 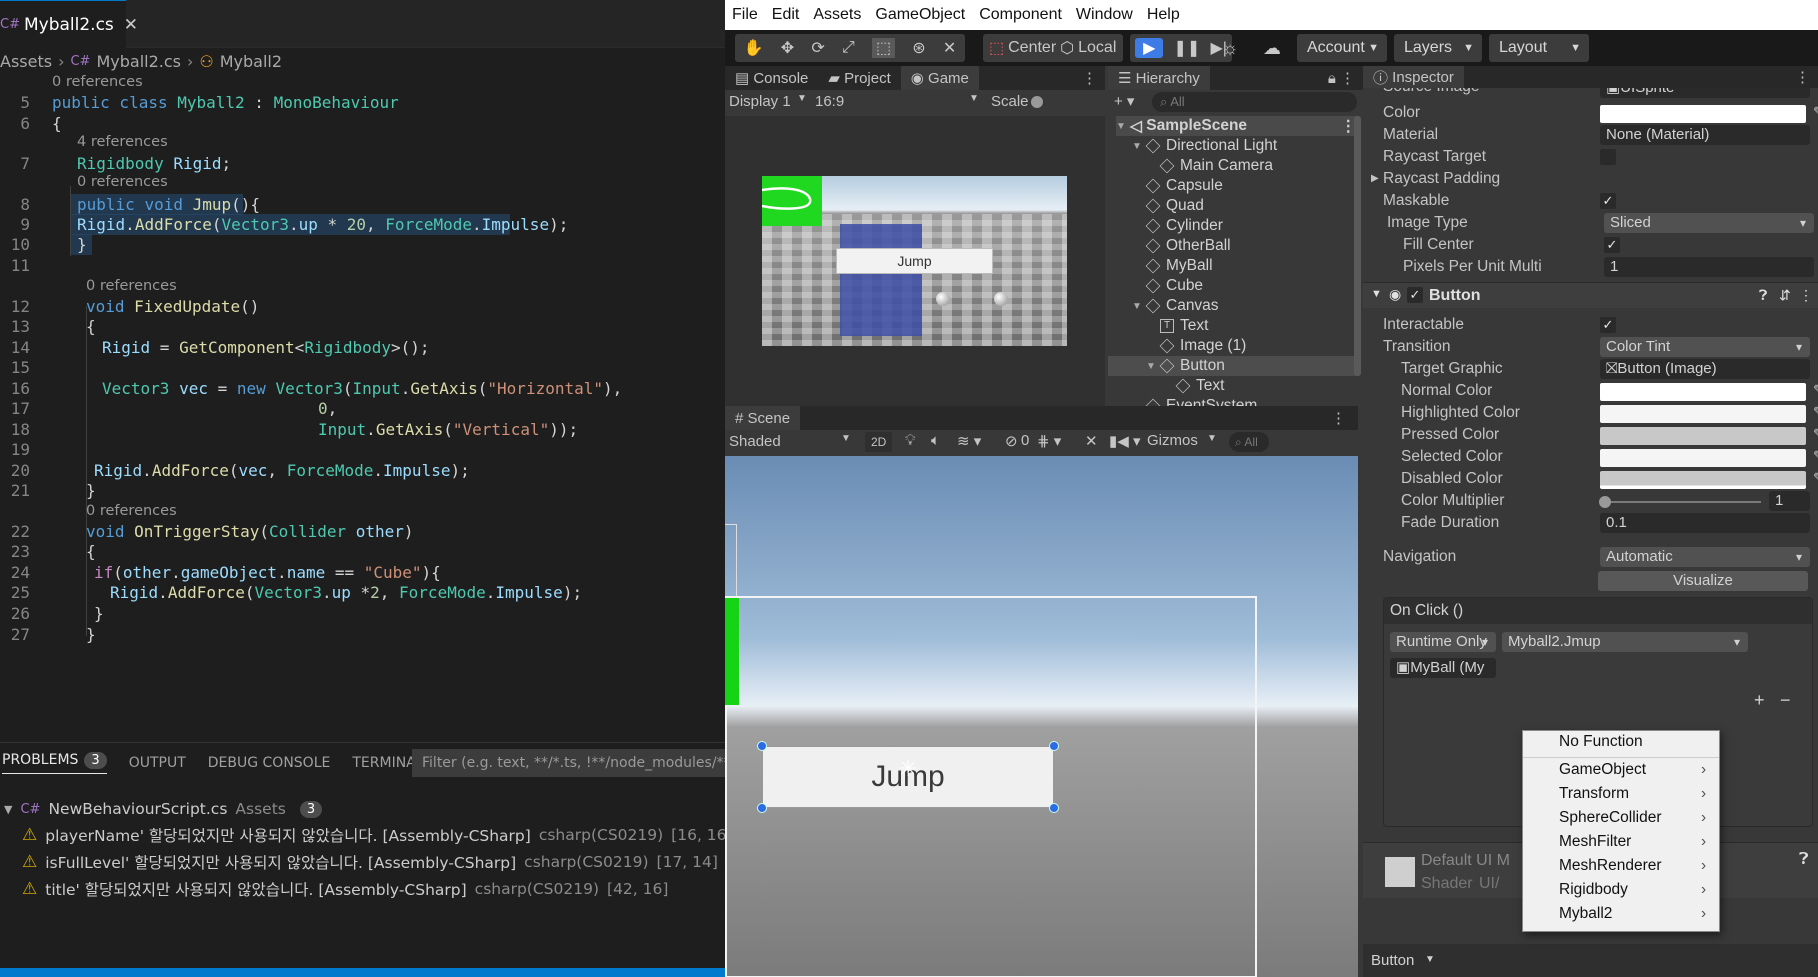 I want to click on hierarchy-item-eventsystem: EventSystem, so click(x=1201, y=401).